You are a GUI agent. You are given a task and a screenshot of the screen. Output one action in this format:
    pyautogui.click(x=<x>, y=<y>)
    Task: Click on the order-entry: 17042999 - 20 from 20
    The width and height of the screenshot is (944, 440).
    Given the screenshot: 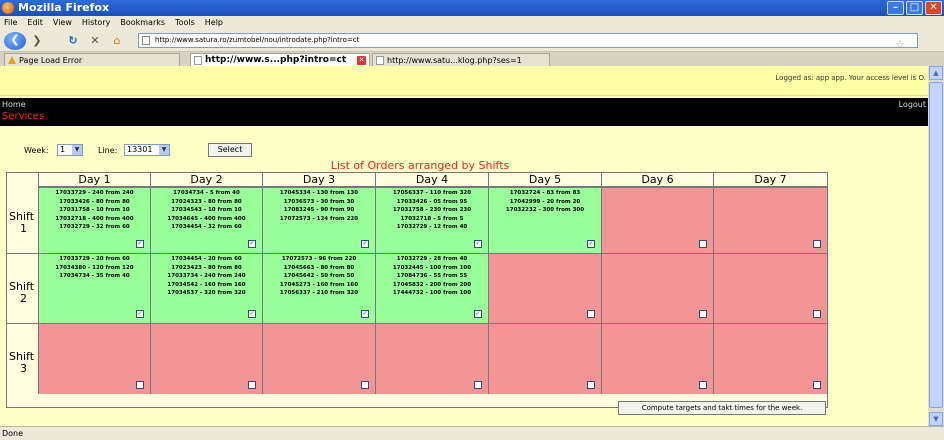 What is the action you would take?
    pyautogui.click(x=545, y=201)
    